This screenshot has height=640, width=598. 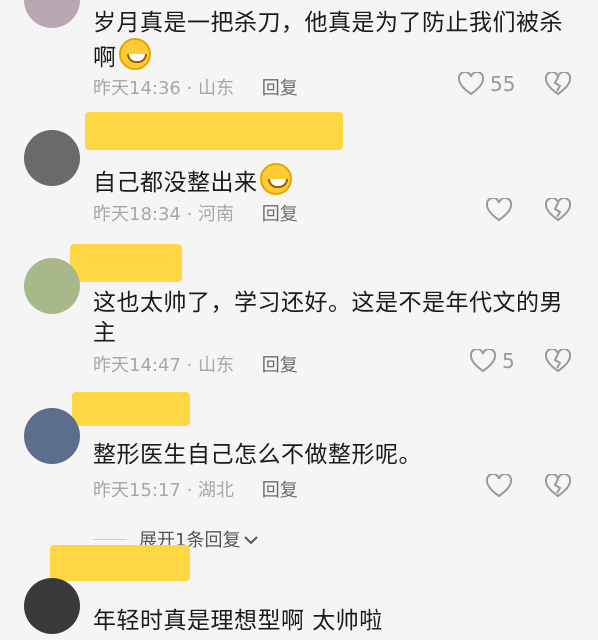 I want to click on comment-time: 昨天14:36, so click(x=137, y=88).